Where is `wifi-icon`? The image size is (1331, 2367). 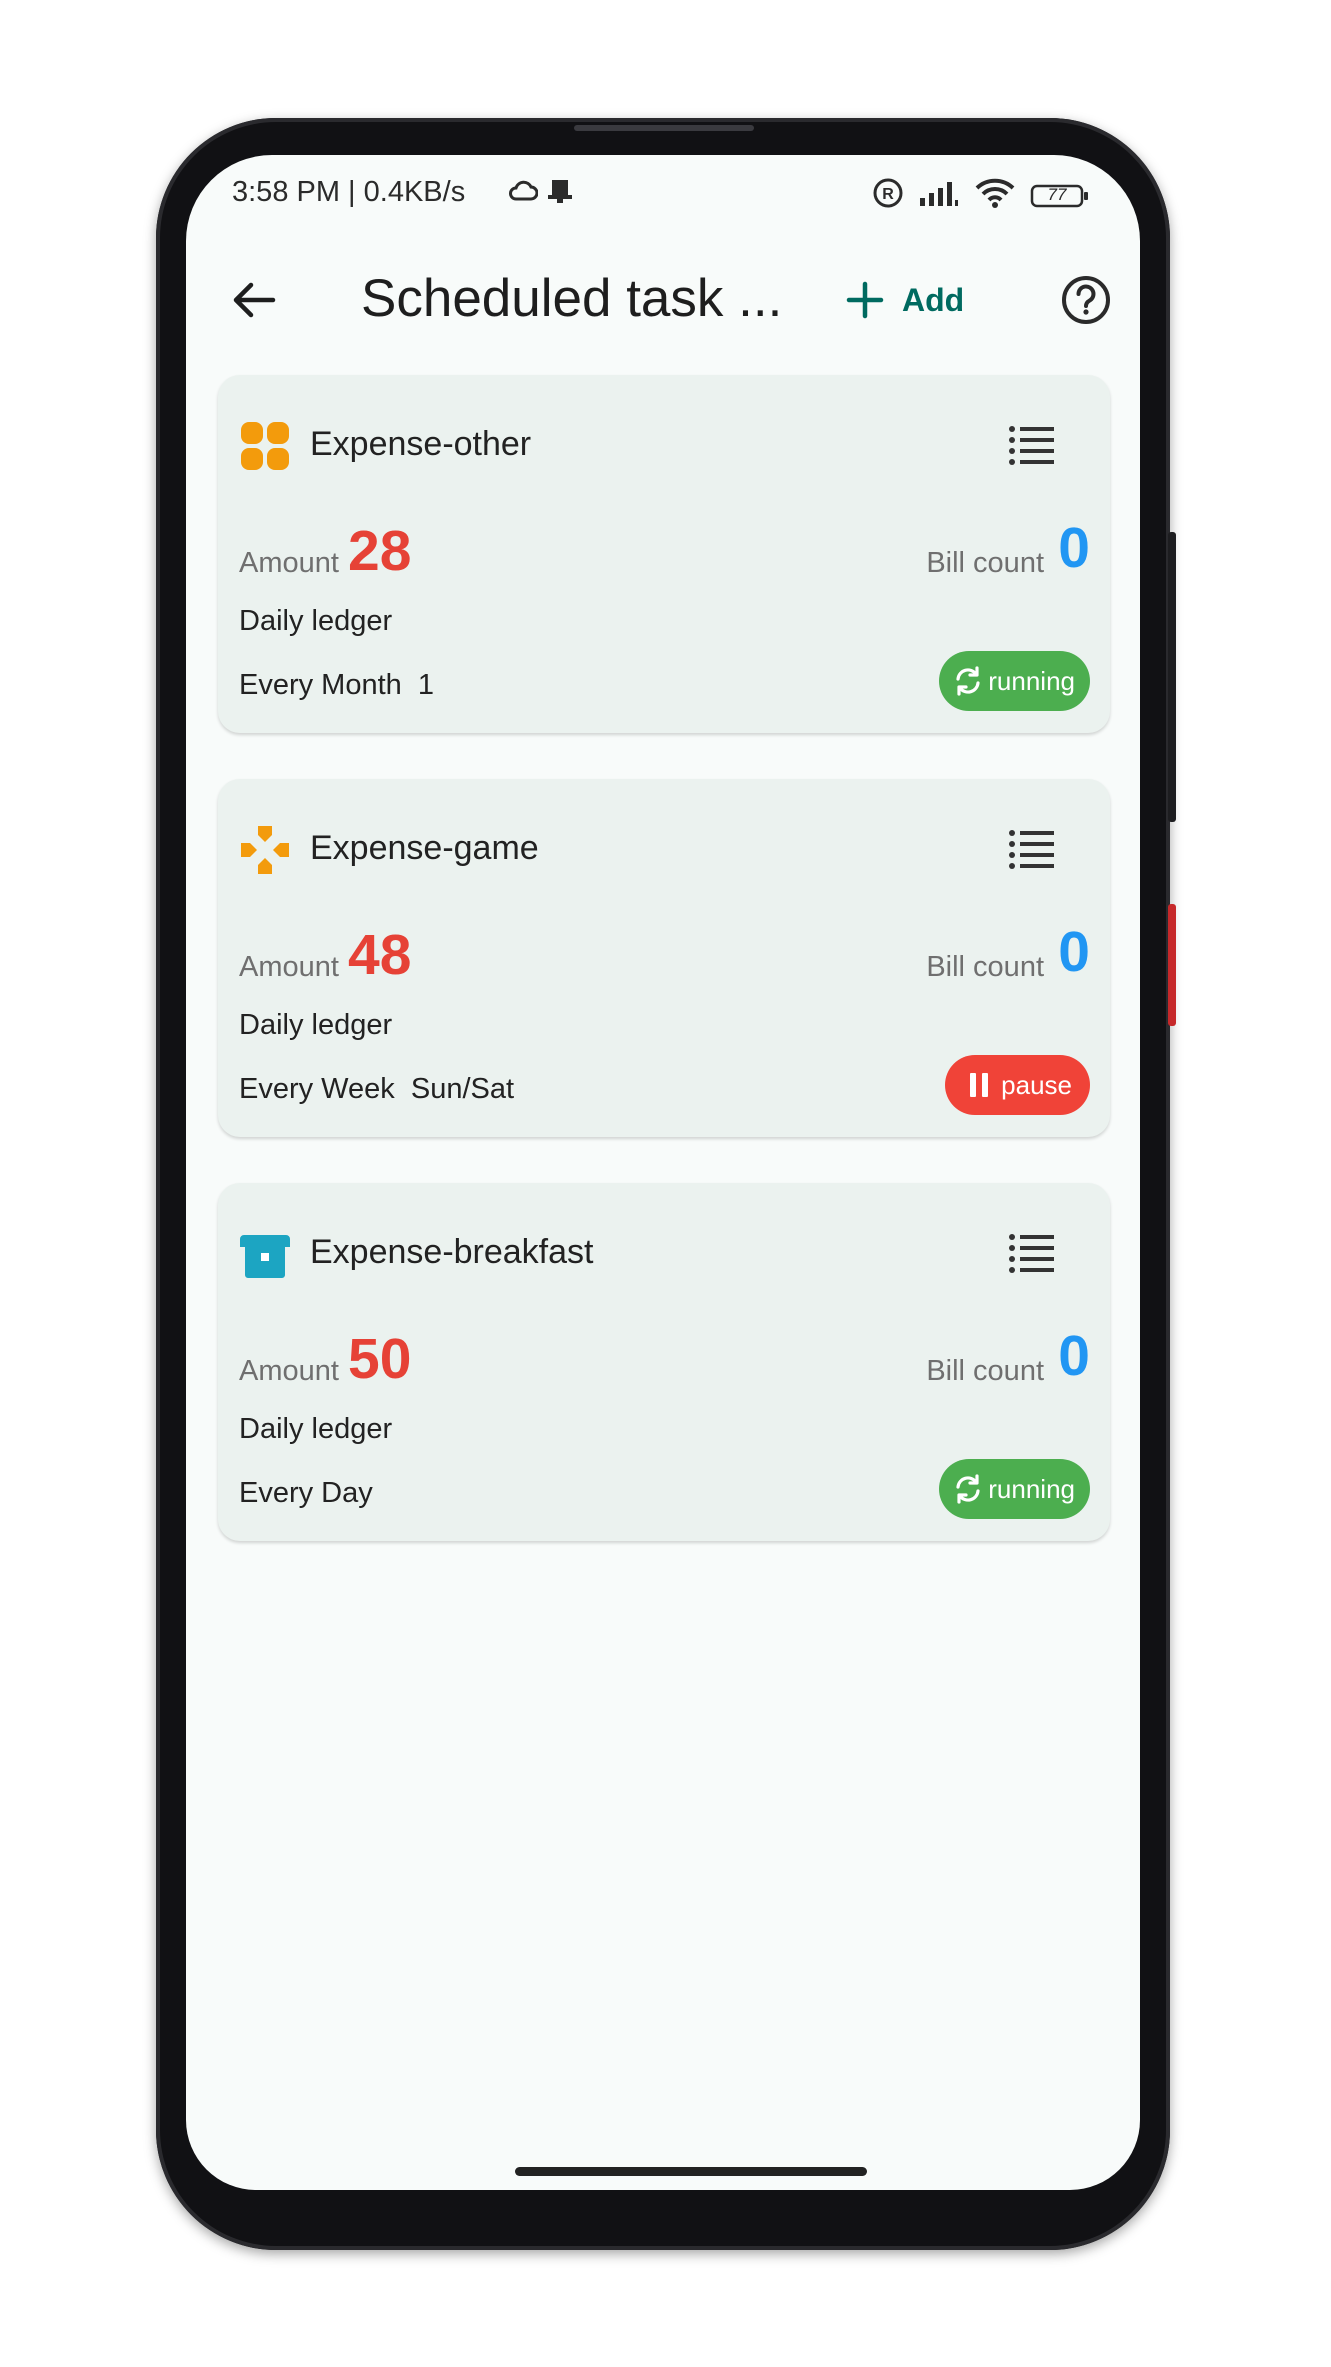
wifi-icon is located at coordinates (995, 195).